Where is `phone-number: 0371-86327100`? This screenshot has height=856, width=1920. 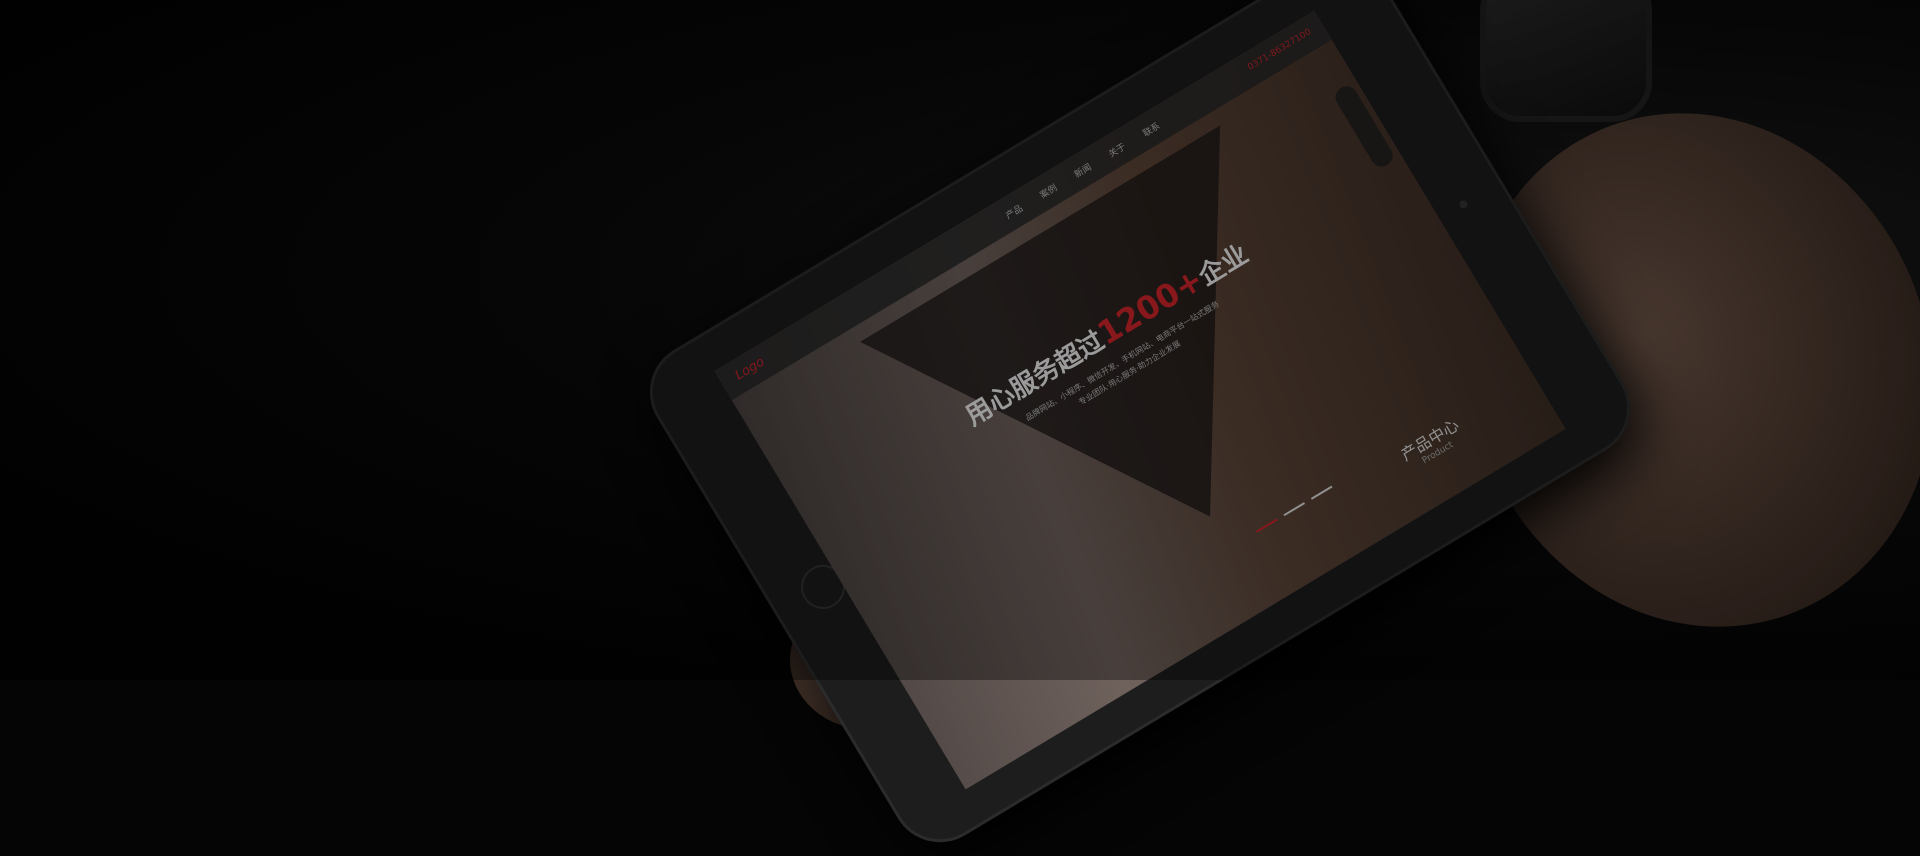 phone-number: 0371-86327100 is located at coordinates (1280, 50).